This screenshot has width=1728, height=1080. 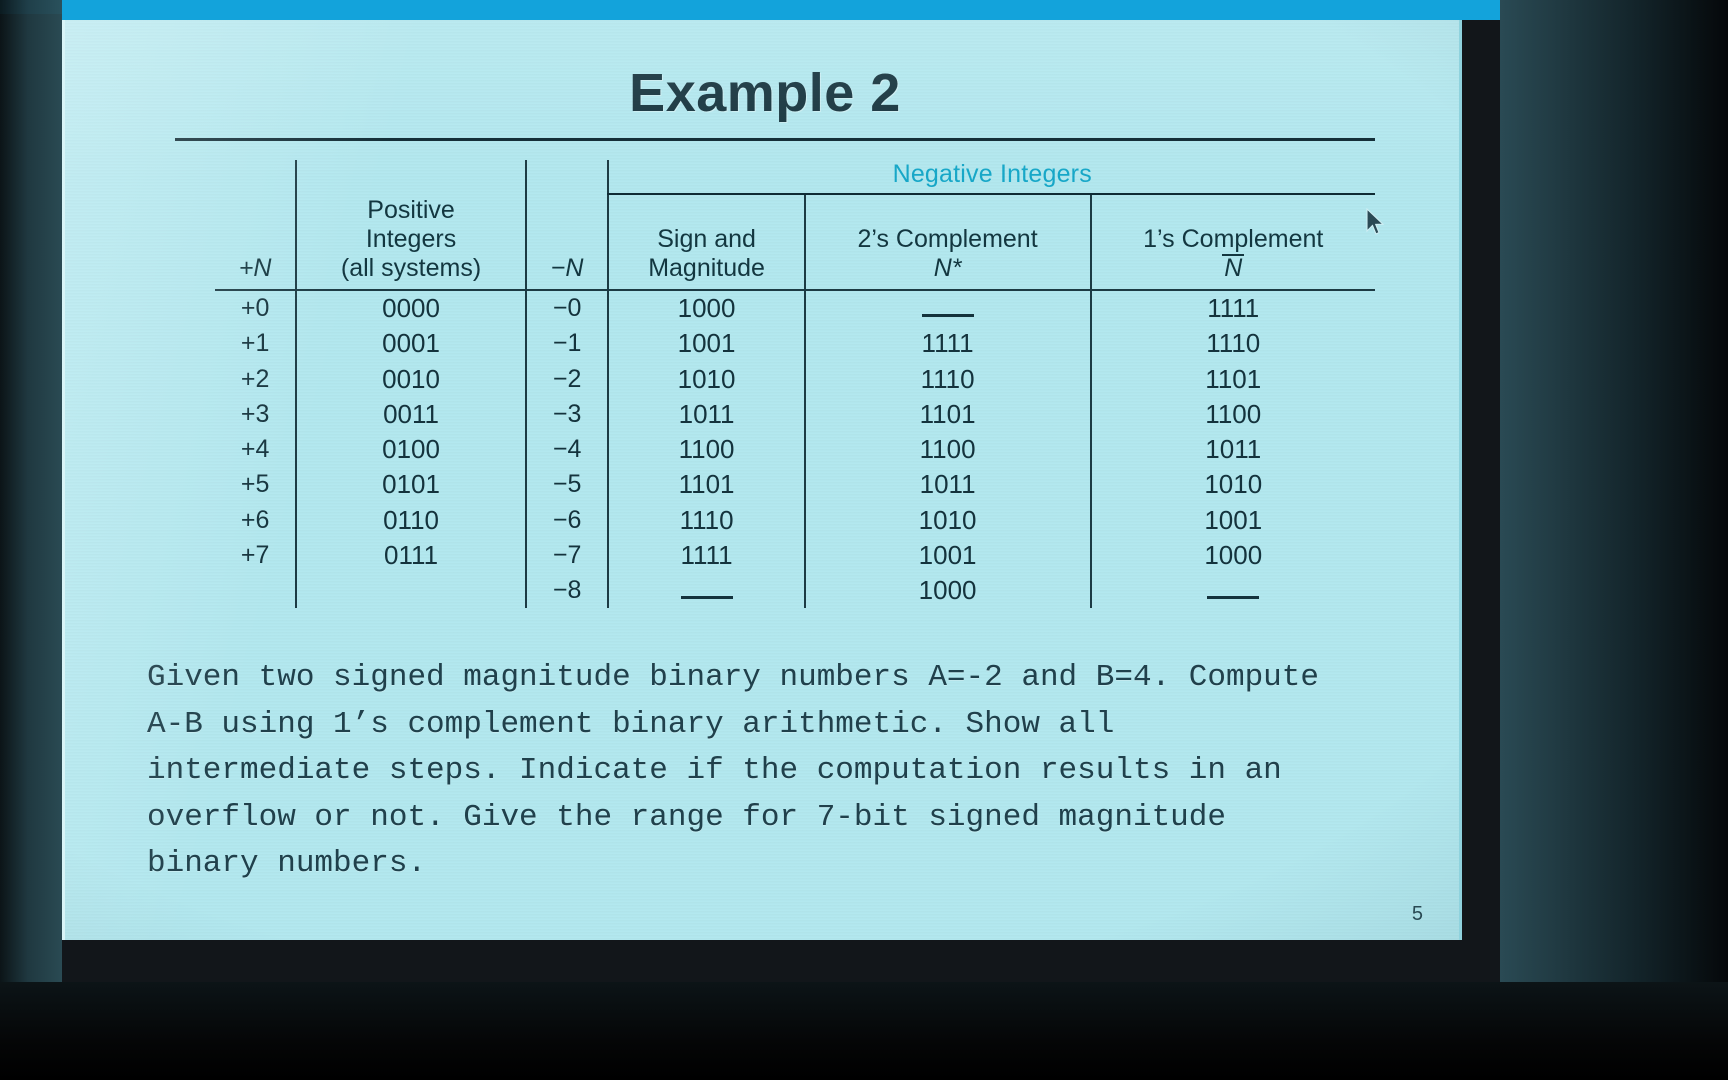 What do you see at coordinates (706, 379) in the screenshot?
I see `cell-sign-mag: 1010` at bounding box center [706, 379].